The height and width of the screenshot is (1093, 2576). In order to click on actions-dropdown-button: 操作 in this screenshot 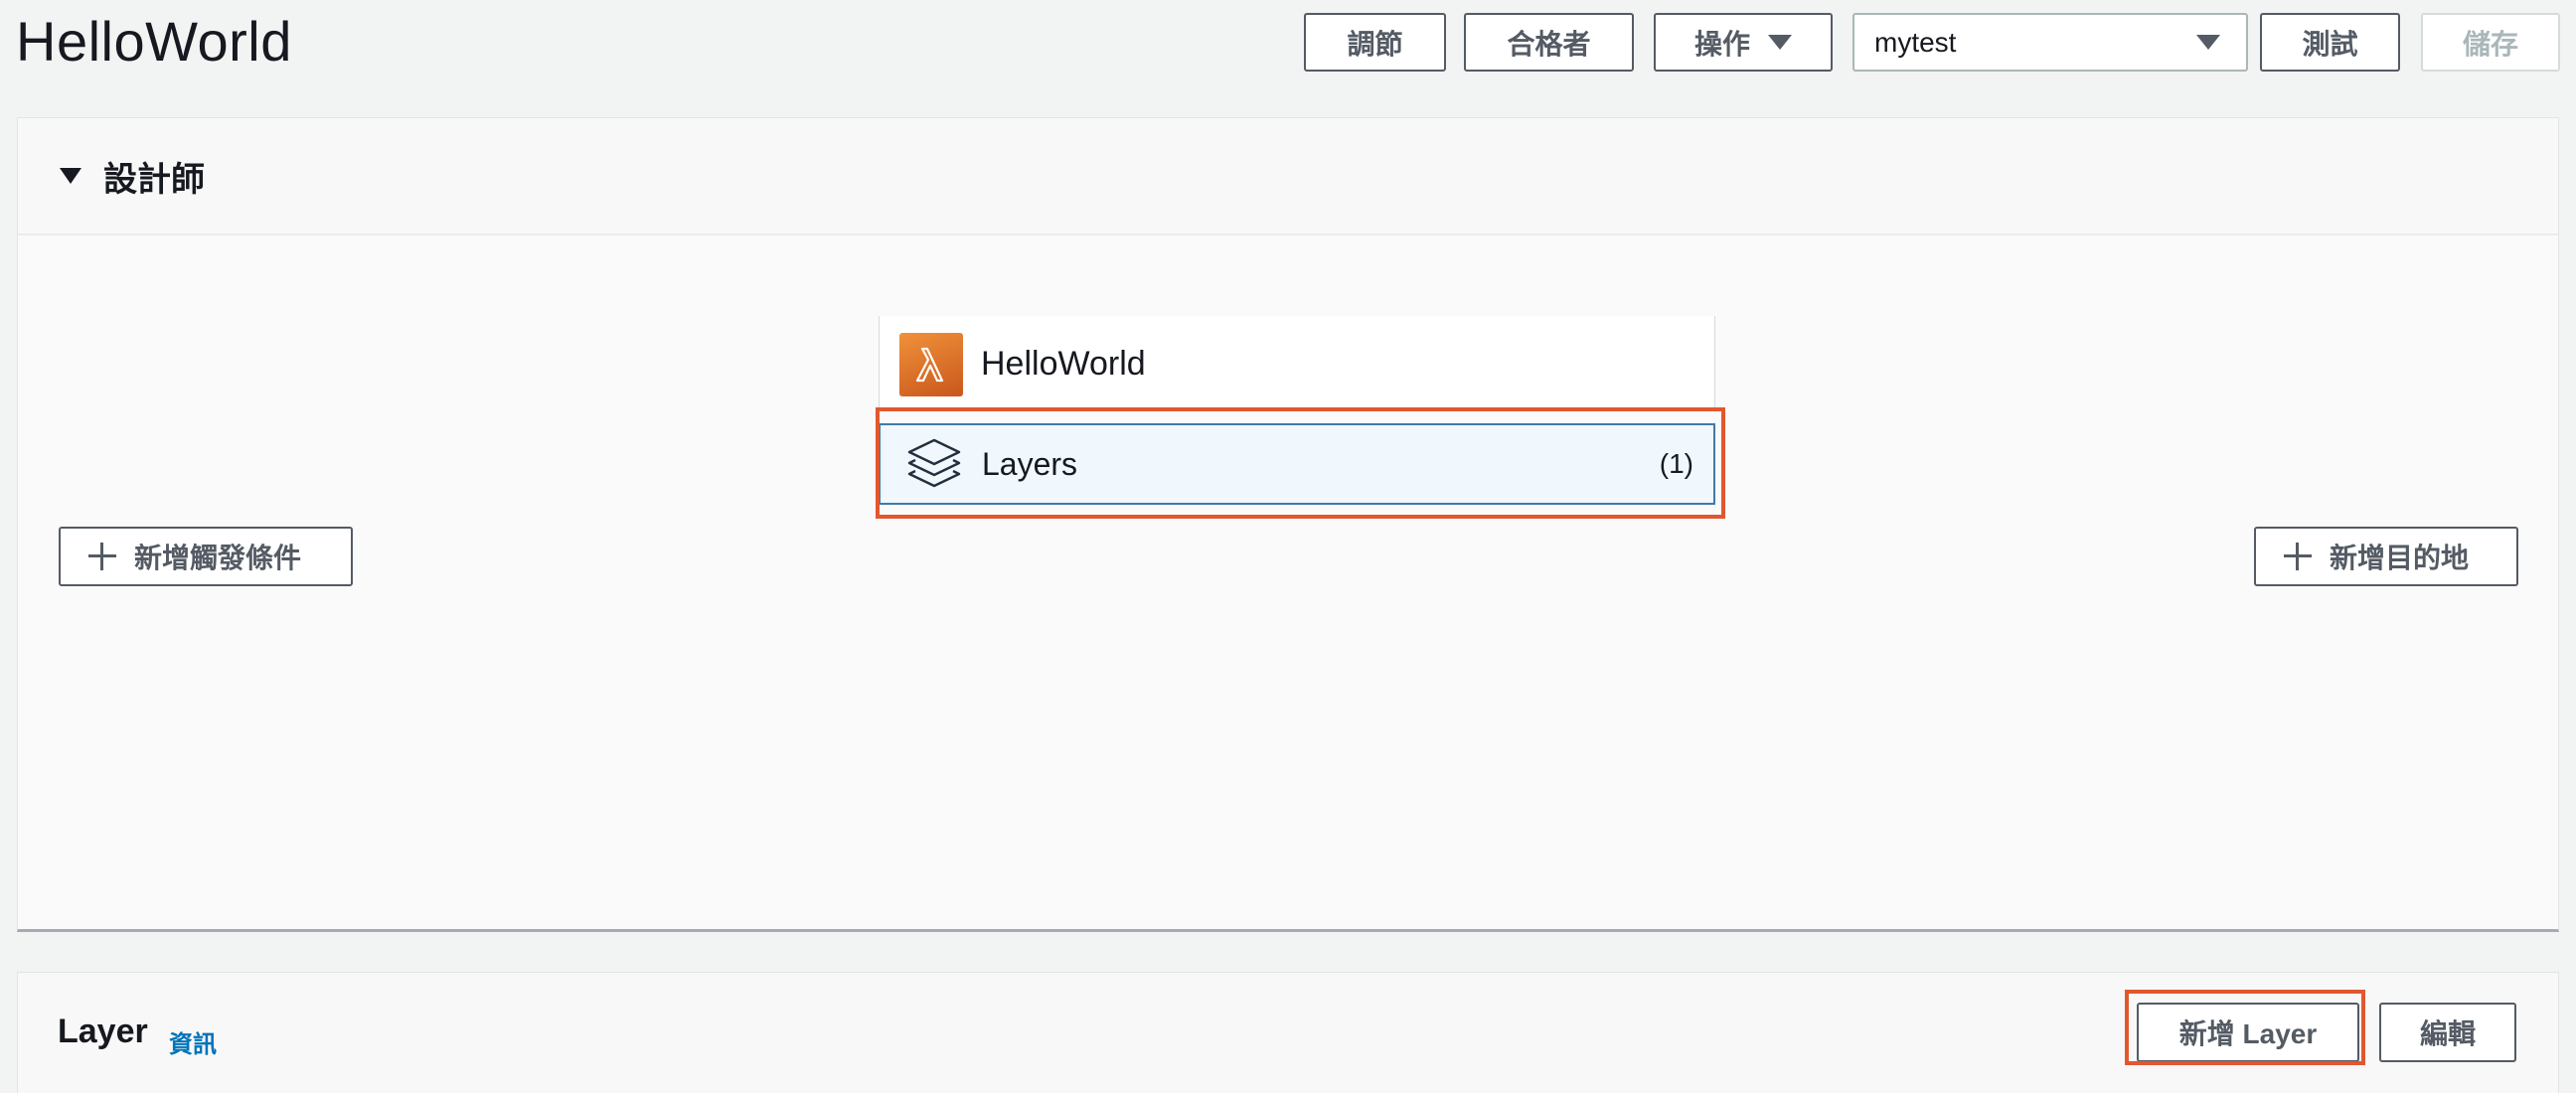, I will do `click(1743, 42)`.